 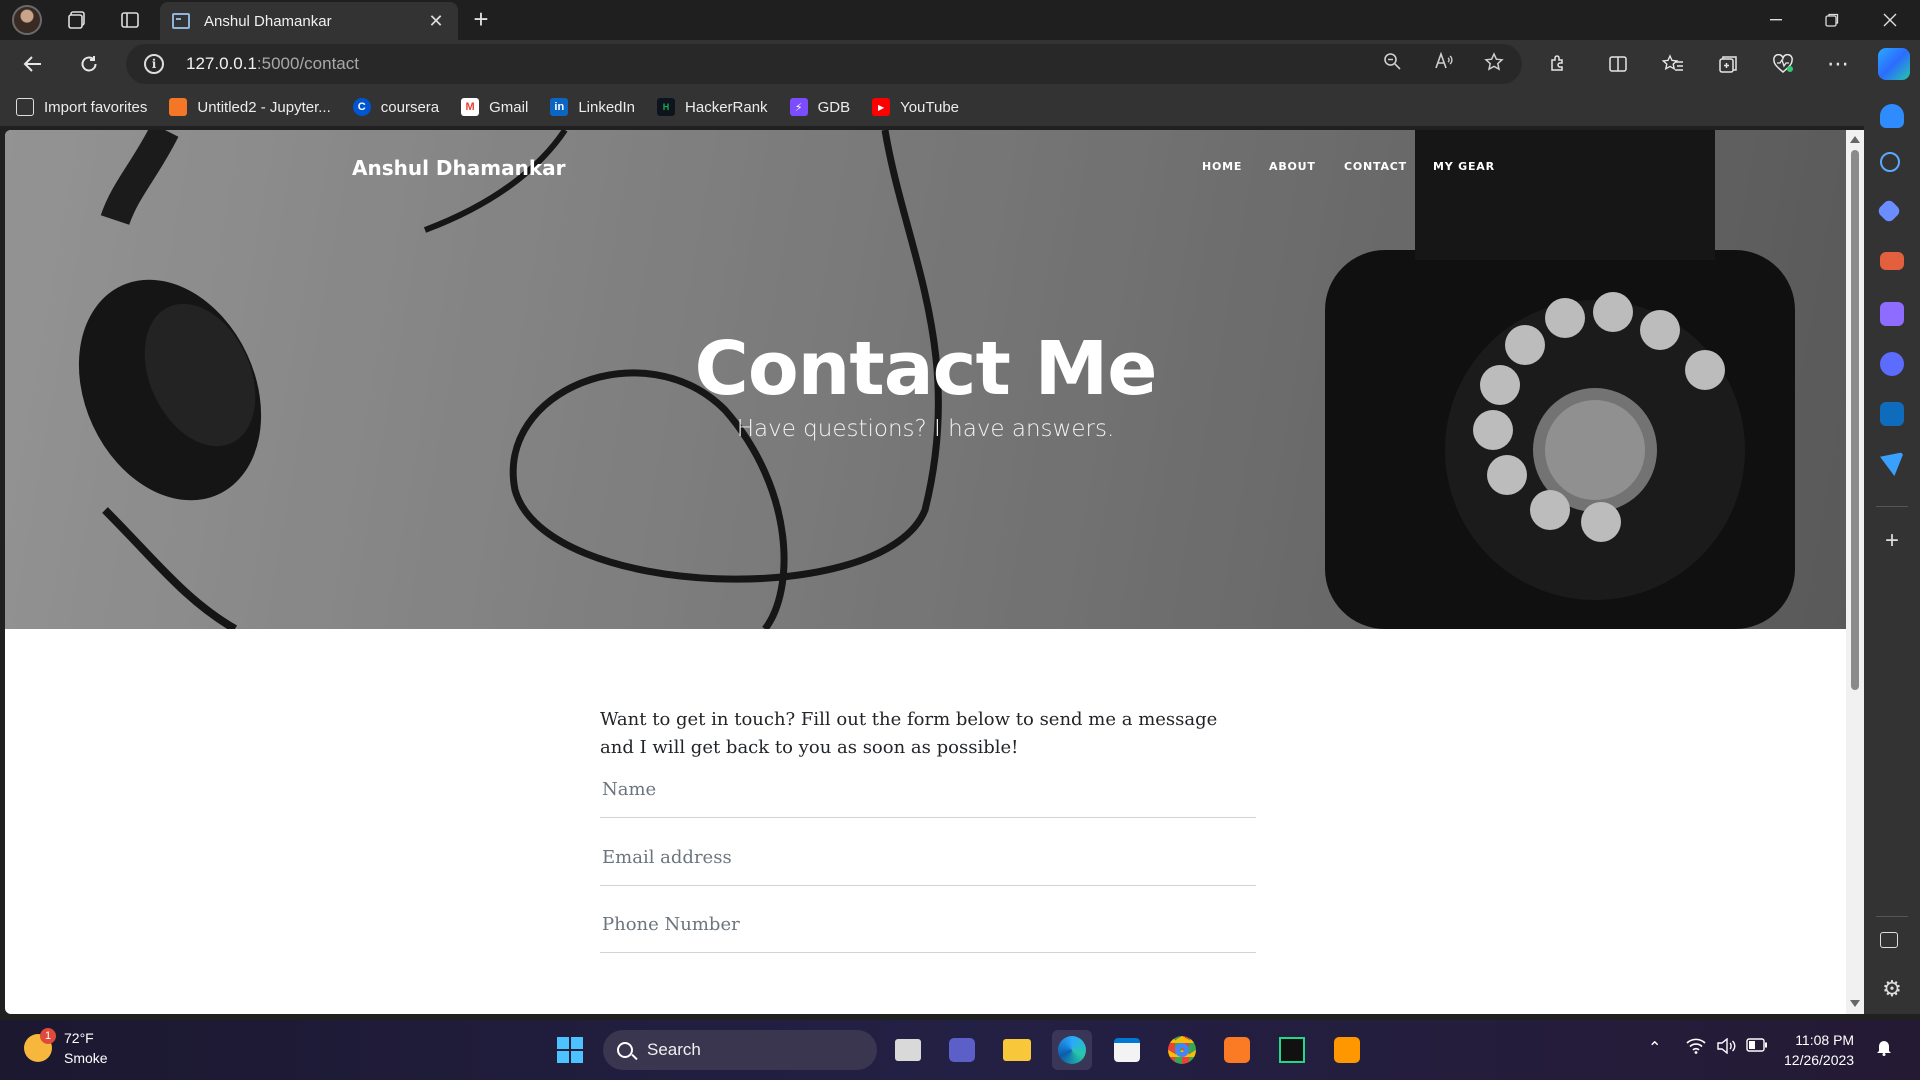 I want to click on favorite-star-icon, so click(x=1494, y=64).